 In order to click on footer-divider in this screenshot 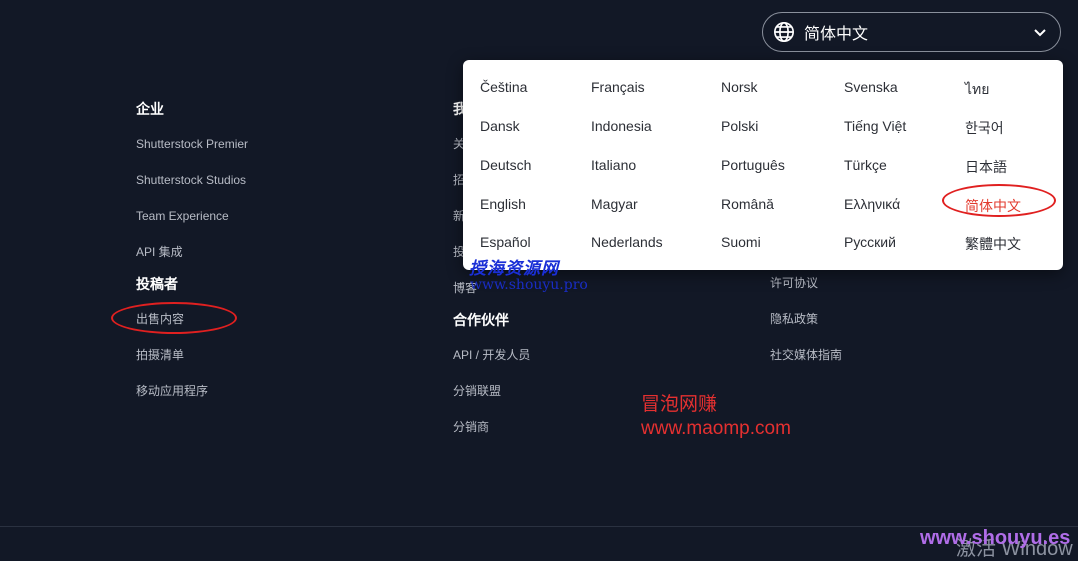, I will do `click(539, 526)`.